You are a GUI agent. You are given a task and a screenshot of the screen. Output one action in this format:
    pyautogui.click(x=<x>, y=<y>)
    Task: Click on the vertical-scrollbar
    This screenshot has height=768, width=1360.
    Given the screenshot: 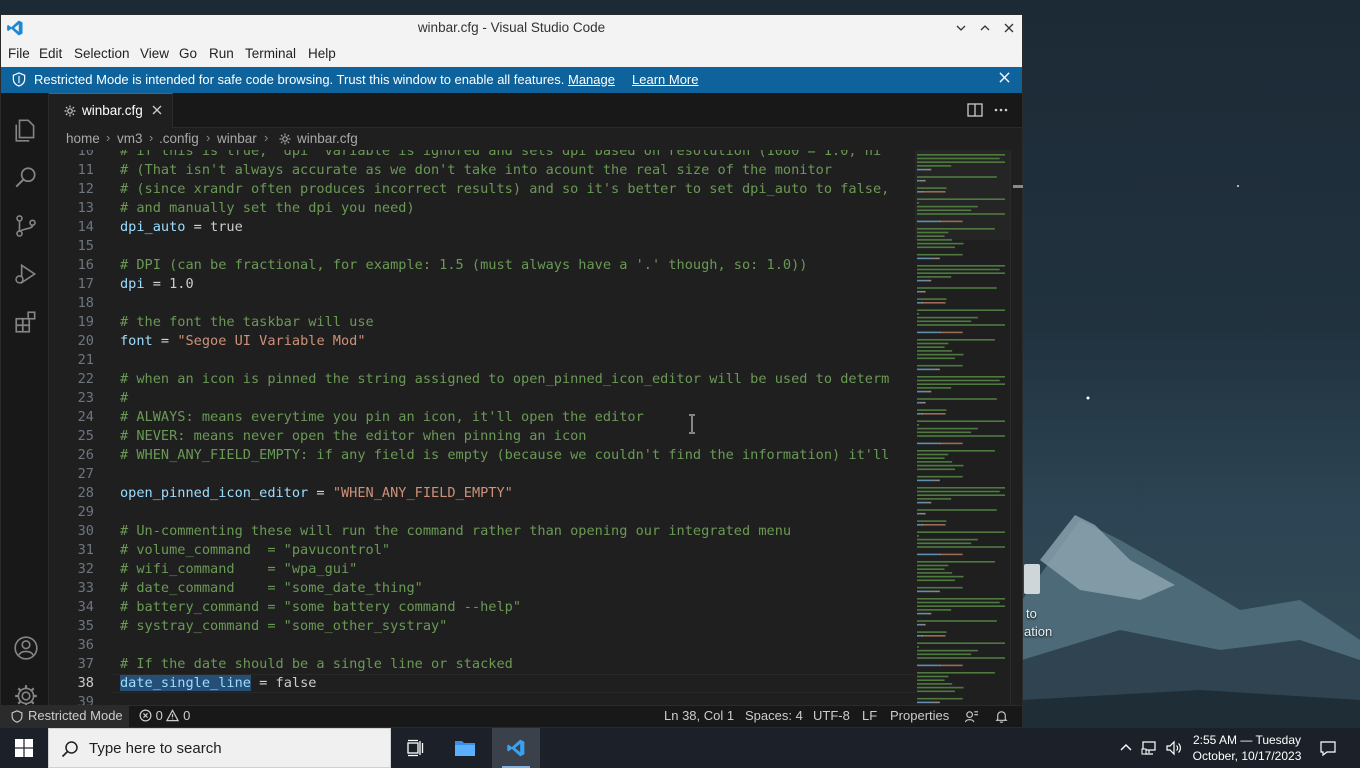 What is the action you would take?
    pyautogui.click(x=1016, y=427)
    